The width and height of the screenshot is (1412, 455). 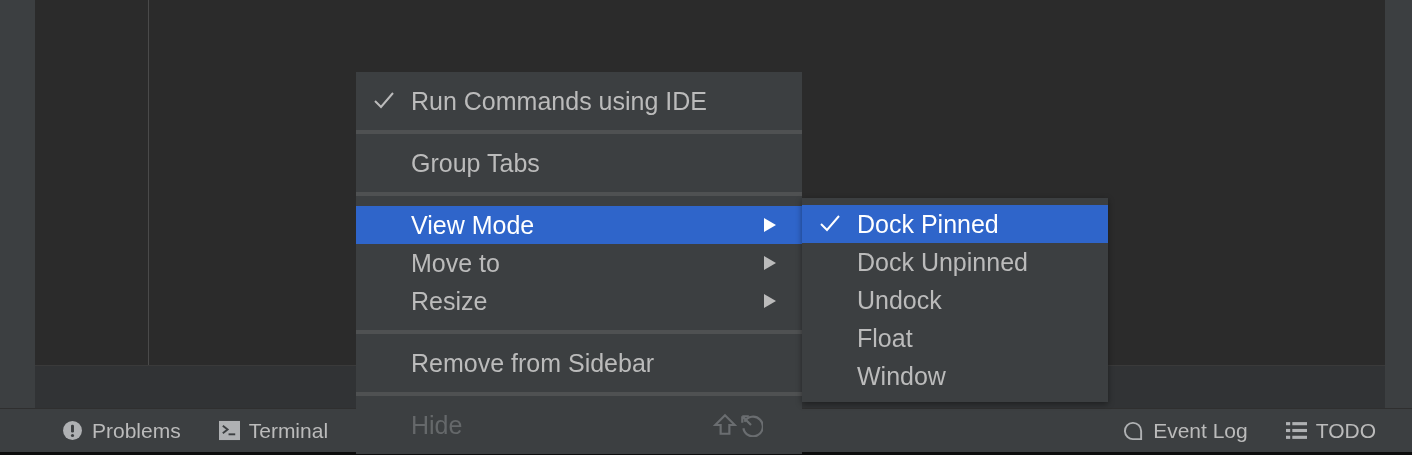 I want to click on menu-item: Window, so click(x=955, y=376).